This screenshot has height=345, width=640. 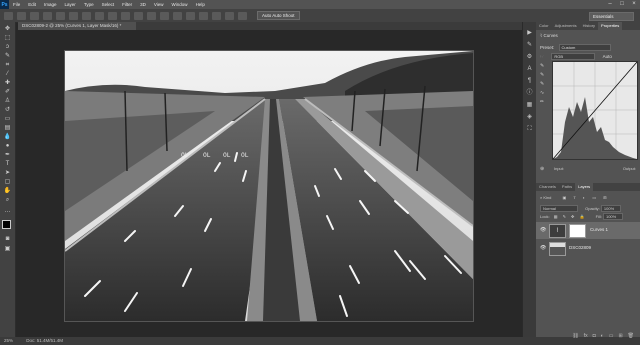 What do you see at coordinates (612, 216) in the screenshot?
I see `fill-input: 100%` at bounding box center [612, 216].